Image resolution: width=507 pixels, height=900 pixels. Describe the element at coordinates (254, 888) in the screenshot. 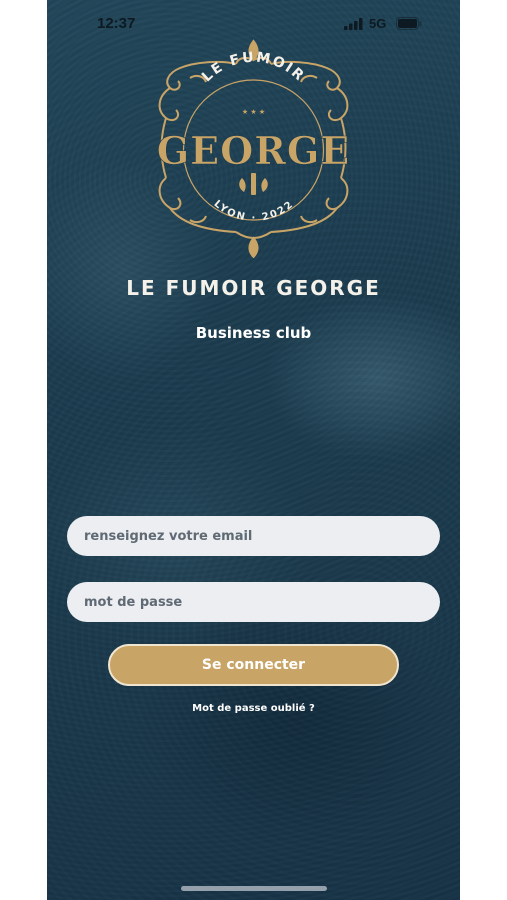

I see `home-indicator` at that location.